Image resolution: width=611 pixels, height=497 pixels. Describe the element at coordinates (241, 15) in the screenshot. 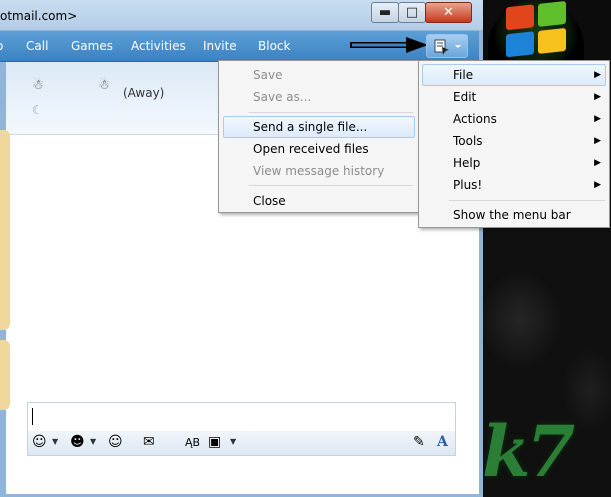

I see `title-bar: otmail.com> ▬ □ ✕` at that location.